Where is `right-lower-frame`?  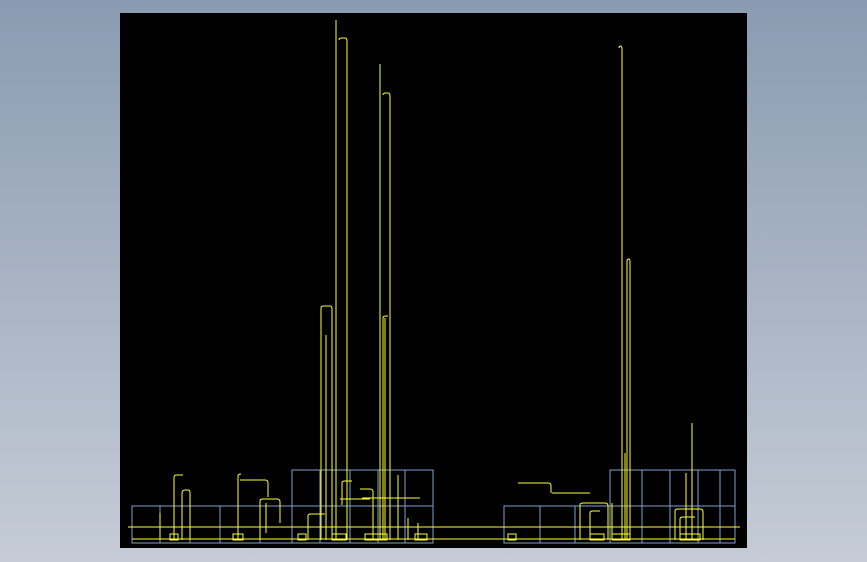
right-lower-frame is located at coordinates (557, 524).